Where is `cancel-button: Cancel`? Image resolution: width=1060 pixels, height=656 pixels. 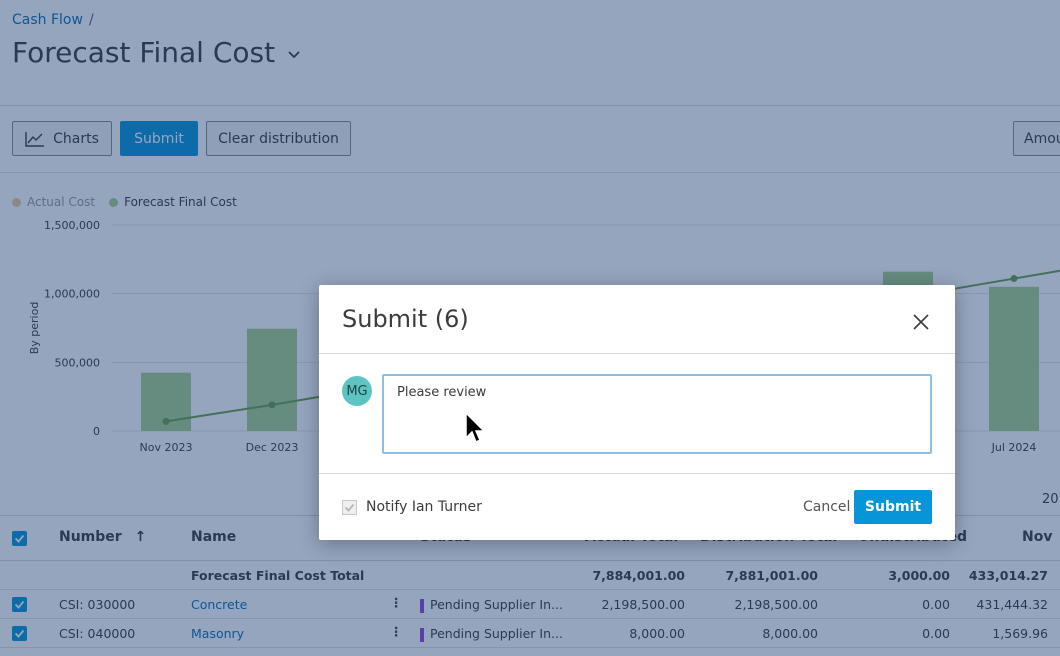
cancel-button: Cancel is located at coordinates (826, 507).